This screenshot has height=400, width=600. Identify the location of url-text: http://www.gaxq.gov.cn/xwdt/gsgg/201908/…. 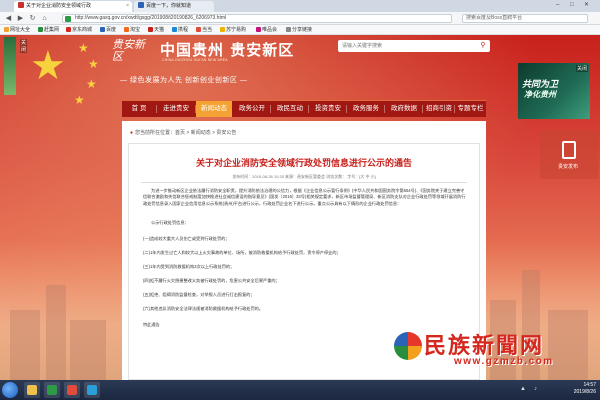
(151, 18).